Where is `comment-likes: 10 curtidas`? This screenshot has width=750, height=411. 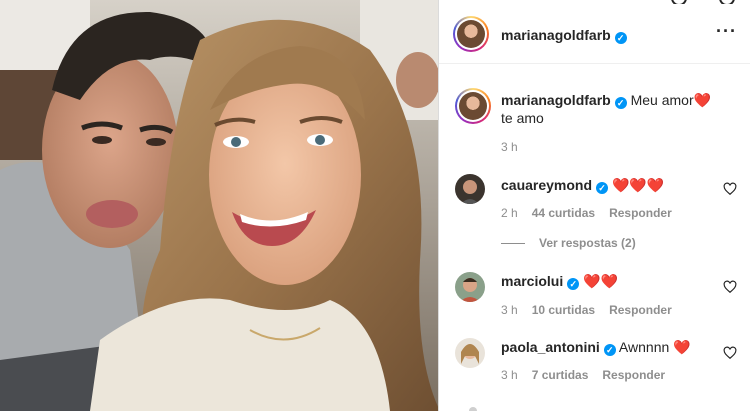 comment-likes: 10 curtidas is located at coordinates (563, 310).